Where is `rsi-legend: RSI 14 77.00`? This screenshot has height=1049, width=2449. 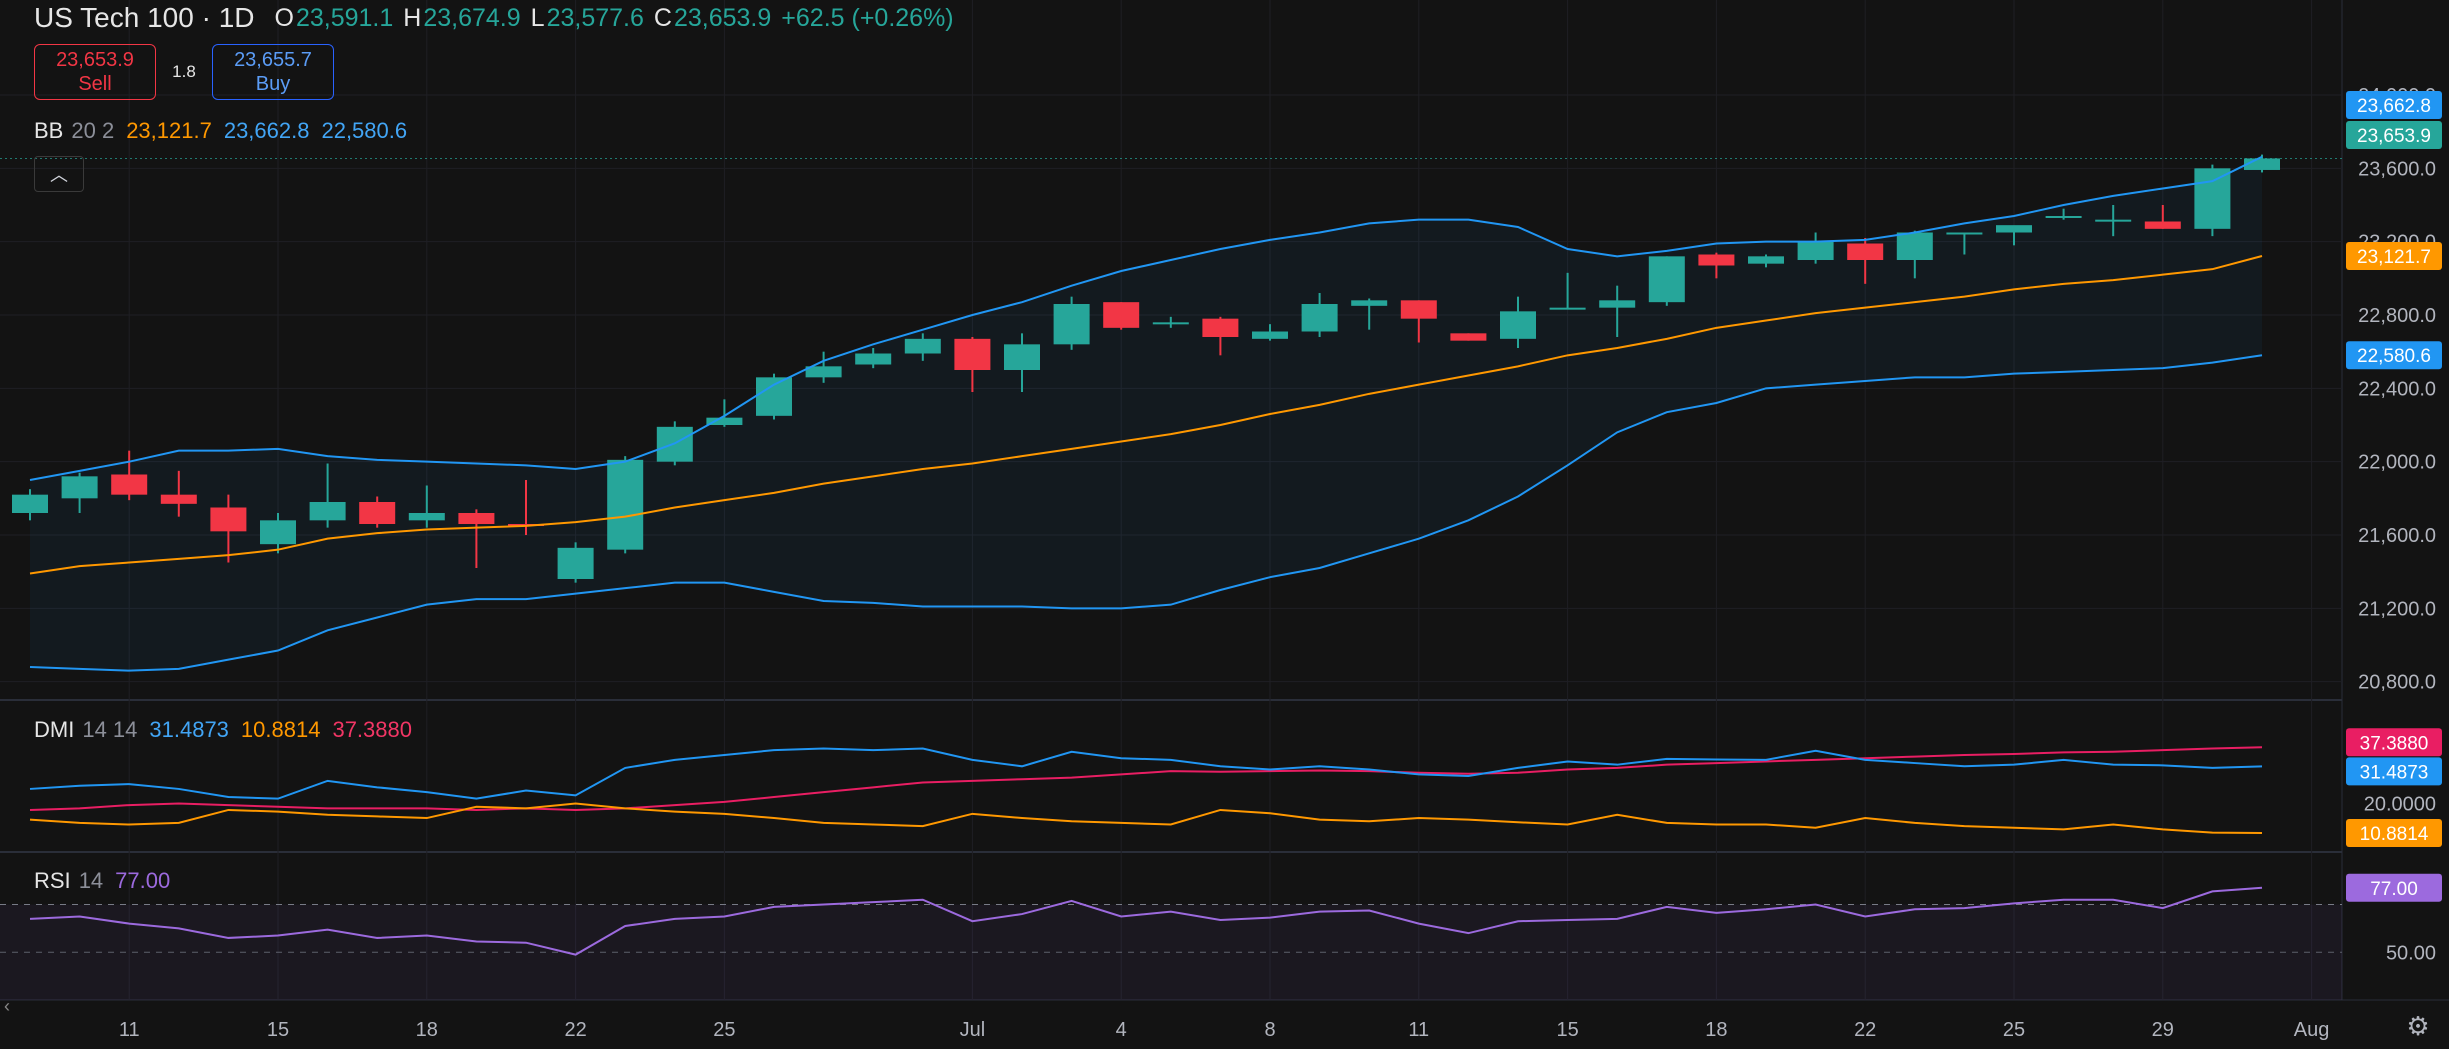
rsi-legend: RSI 14 77.00 is located at coordinates (102, 881).